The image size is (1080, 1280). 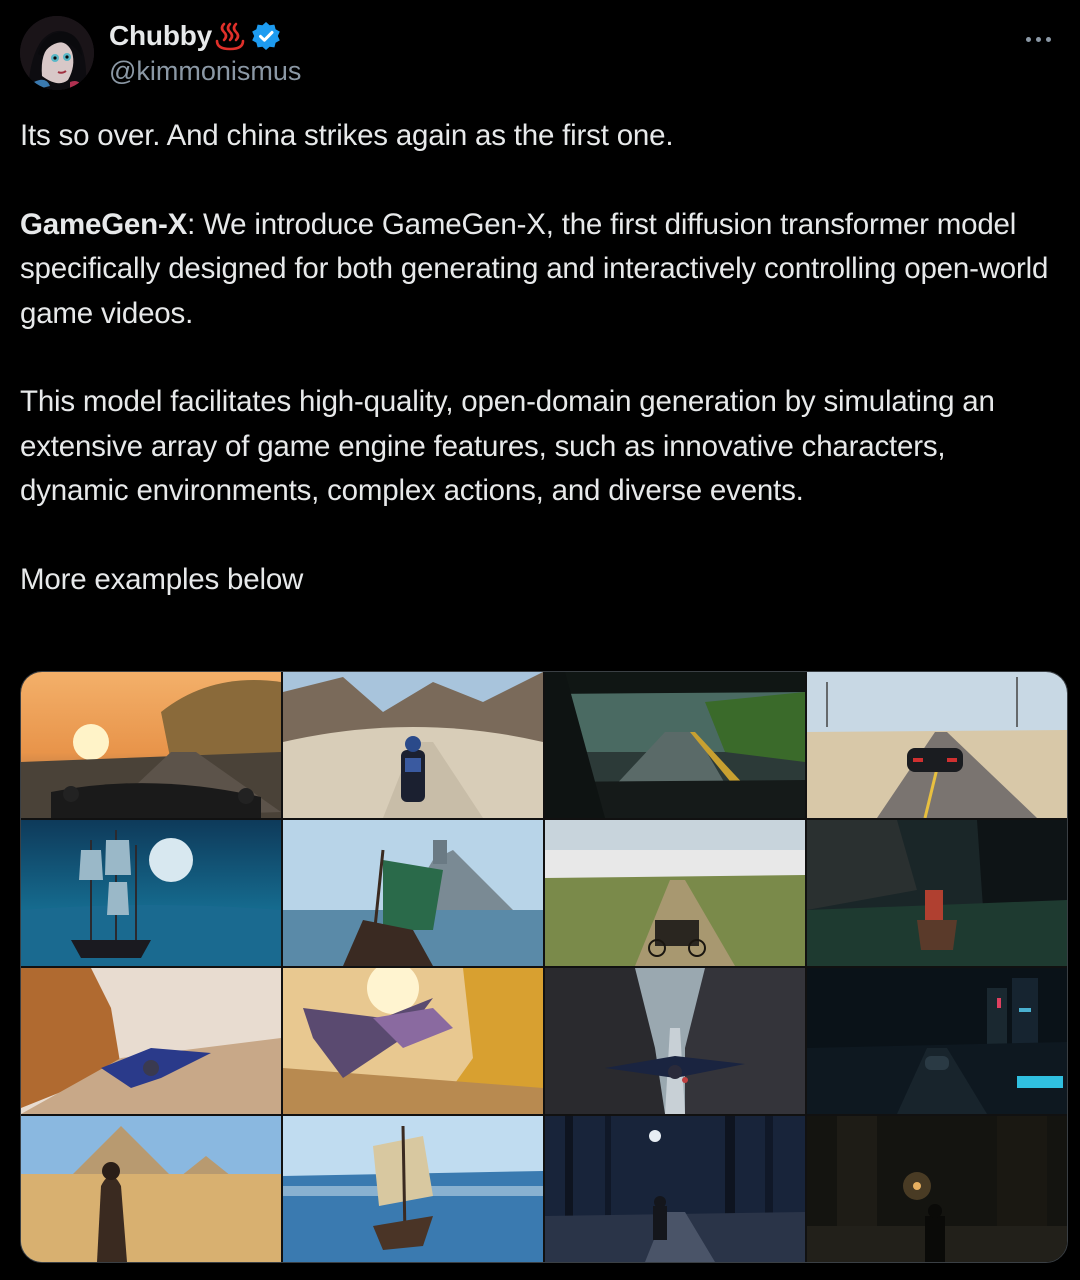 I want to click on video-frame-creature-canyon, so click(x=151, y=1041).